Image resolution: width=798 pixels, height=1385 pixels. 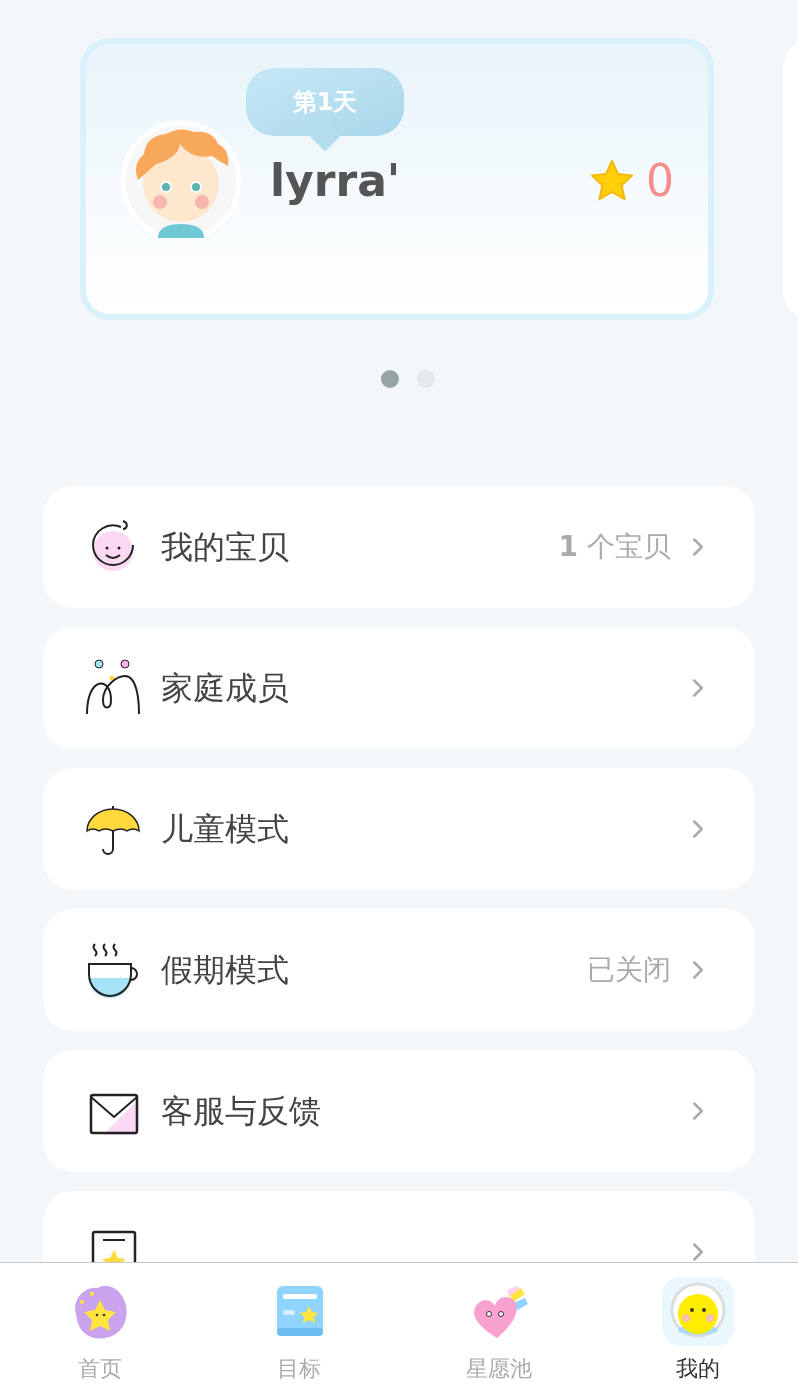 What do you see at coordinates (660, 181) in the screenshot?
I see `star-count: 0` at bounding box center [660, 181].